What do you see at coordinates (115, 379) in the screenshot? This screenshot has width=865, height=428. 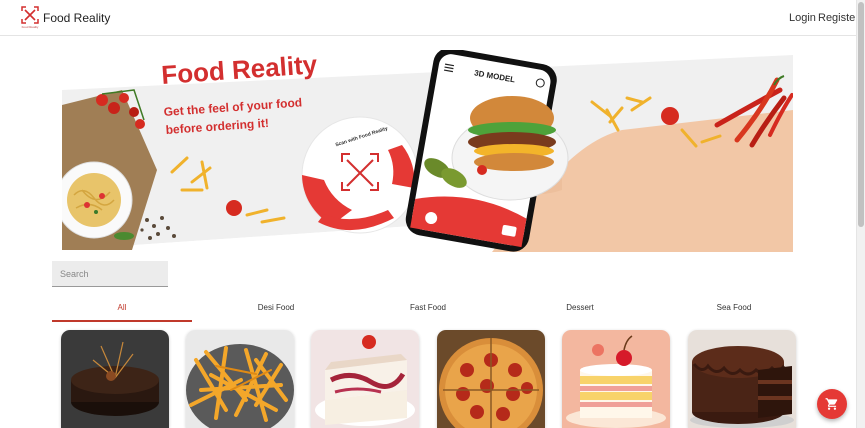 I see `product-card-chocolate-mousse-cake` at bounding box center [115, 379].